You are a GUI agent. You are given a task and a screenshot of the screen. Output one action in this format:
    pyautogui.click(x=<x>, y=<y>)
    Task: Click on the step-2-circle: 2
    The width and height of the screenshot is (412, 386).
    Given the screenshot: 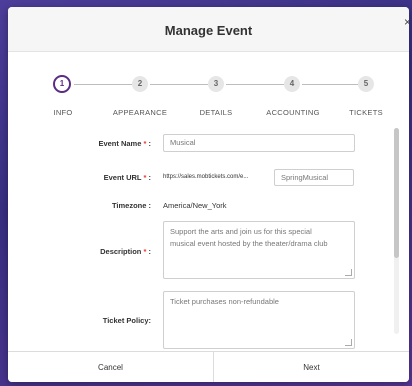 What is the action you would take?
    pyautogui.click(x=140, y=84)
    